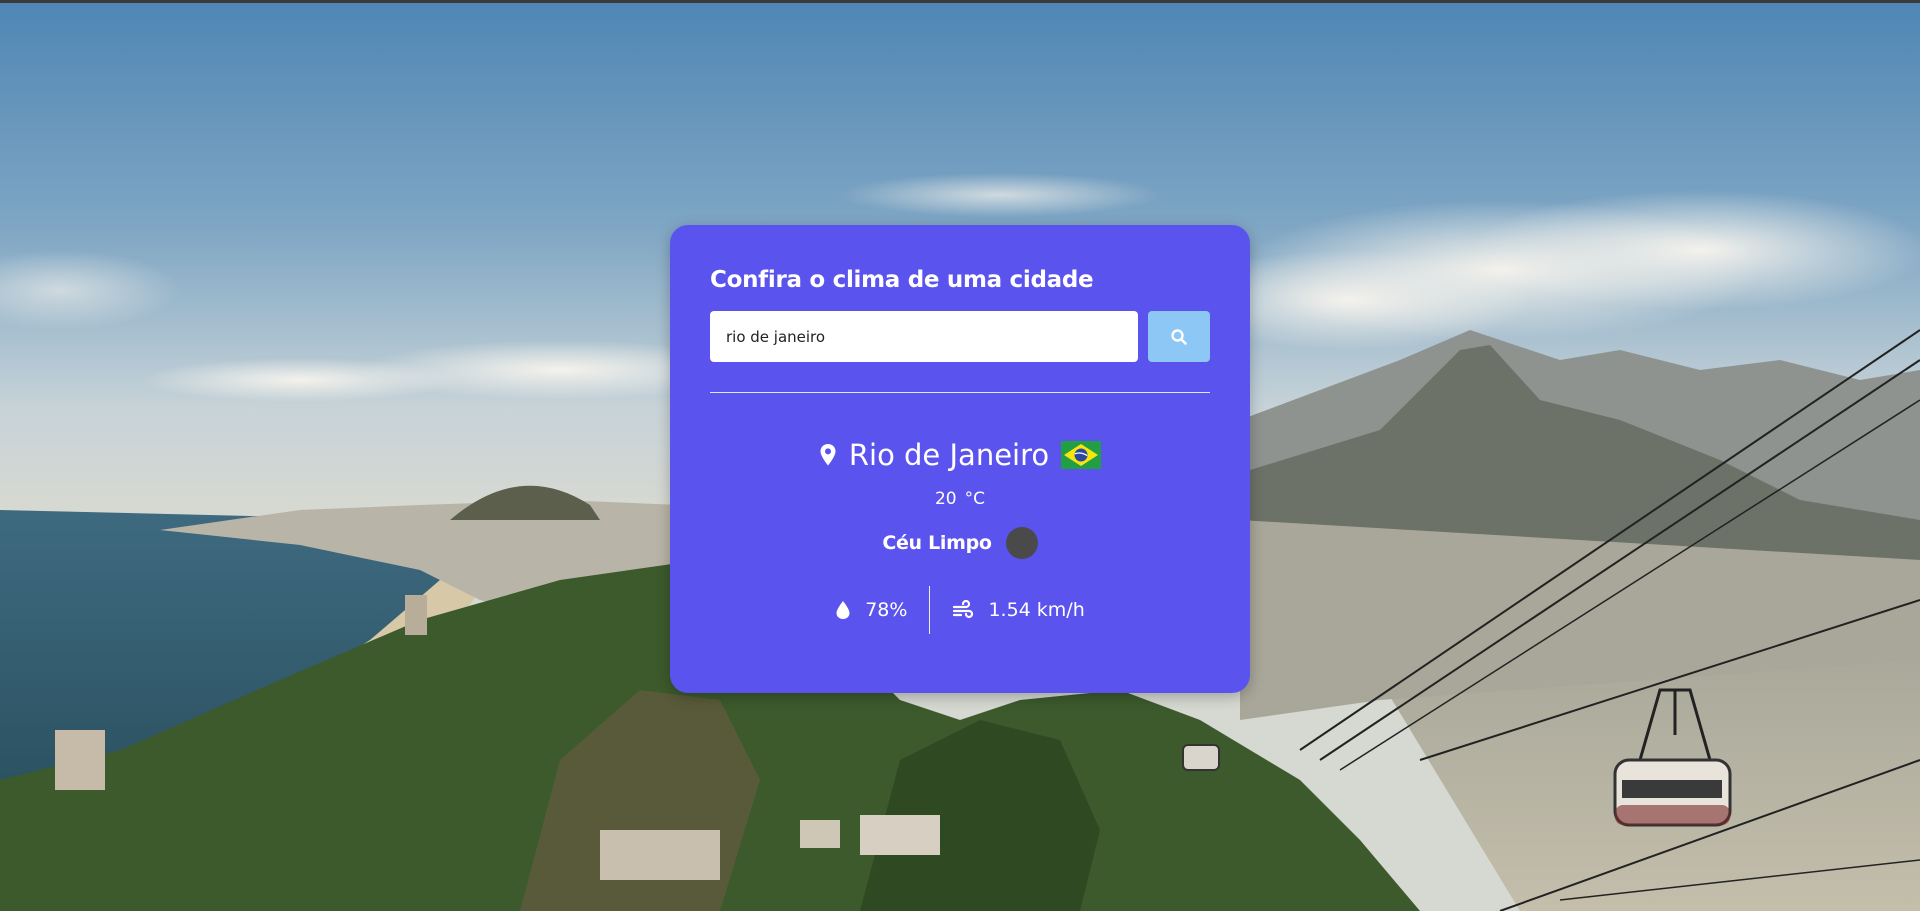  Describe the element at coordinates (843, 610) in the screenshot. I see `water-drop-icon` at that location.